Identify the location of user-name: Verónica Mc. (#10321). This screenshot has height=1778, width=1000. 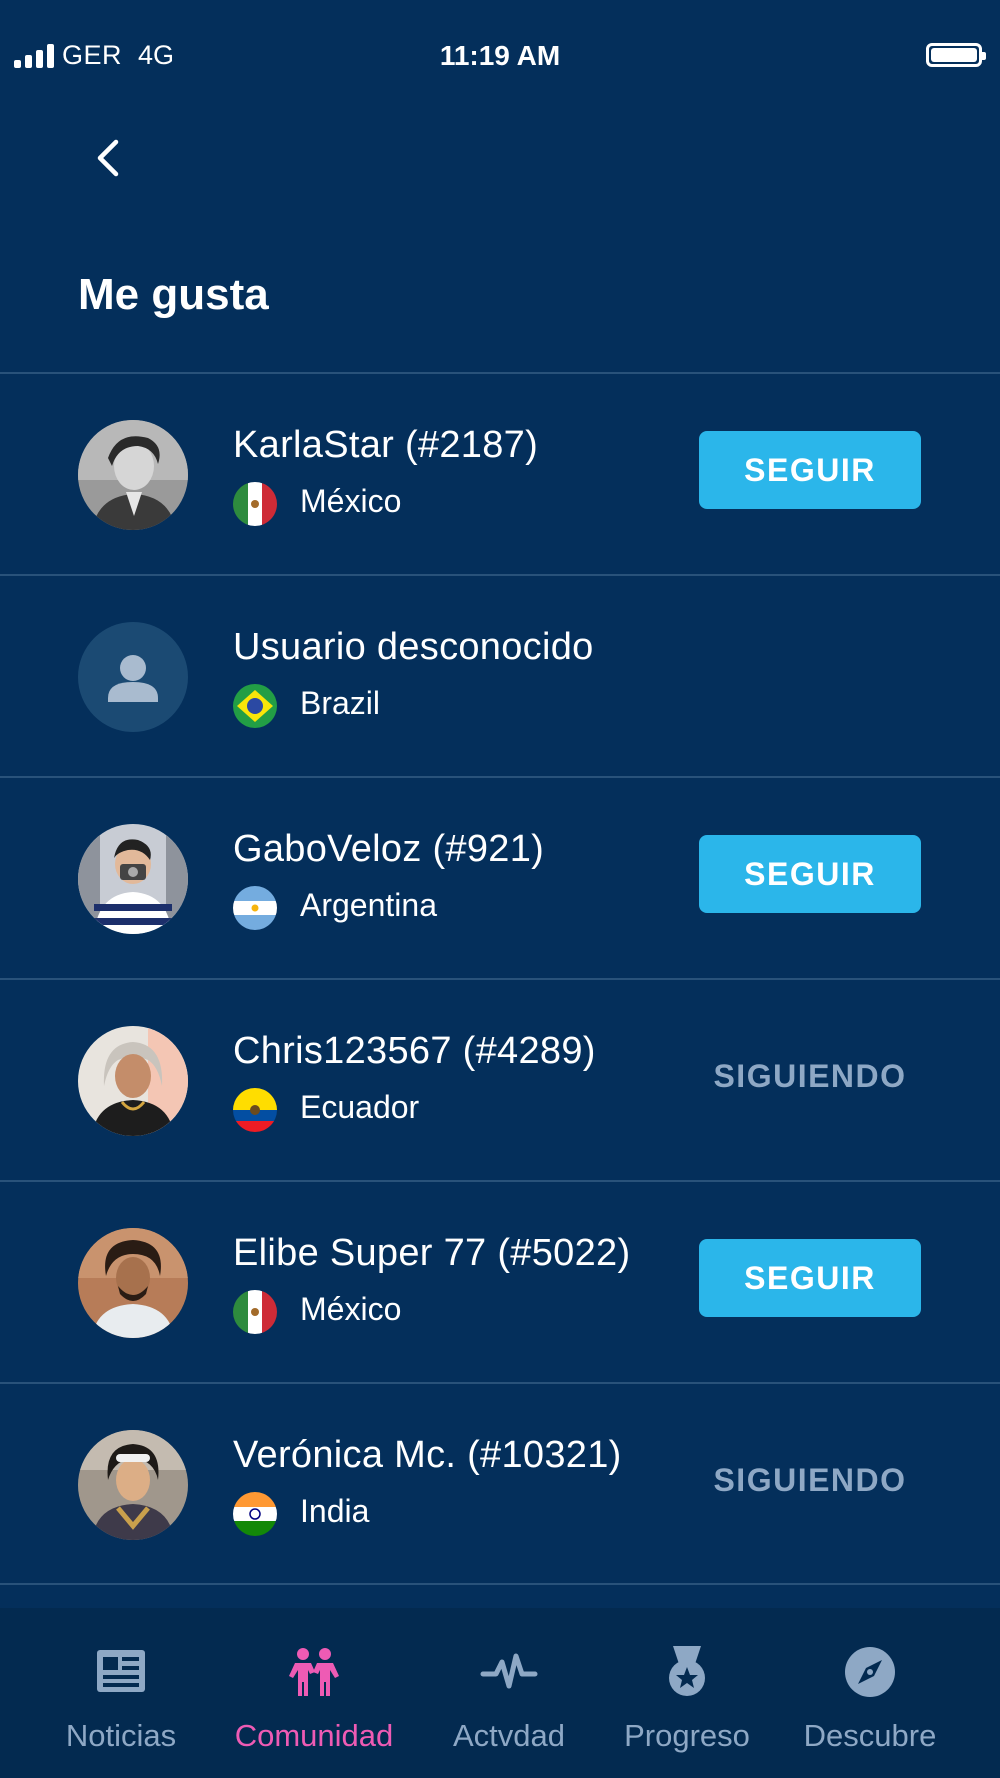
(427, 1455).